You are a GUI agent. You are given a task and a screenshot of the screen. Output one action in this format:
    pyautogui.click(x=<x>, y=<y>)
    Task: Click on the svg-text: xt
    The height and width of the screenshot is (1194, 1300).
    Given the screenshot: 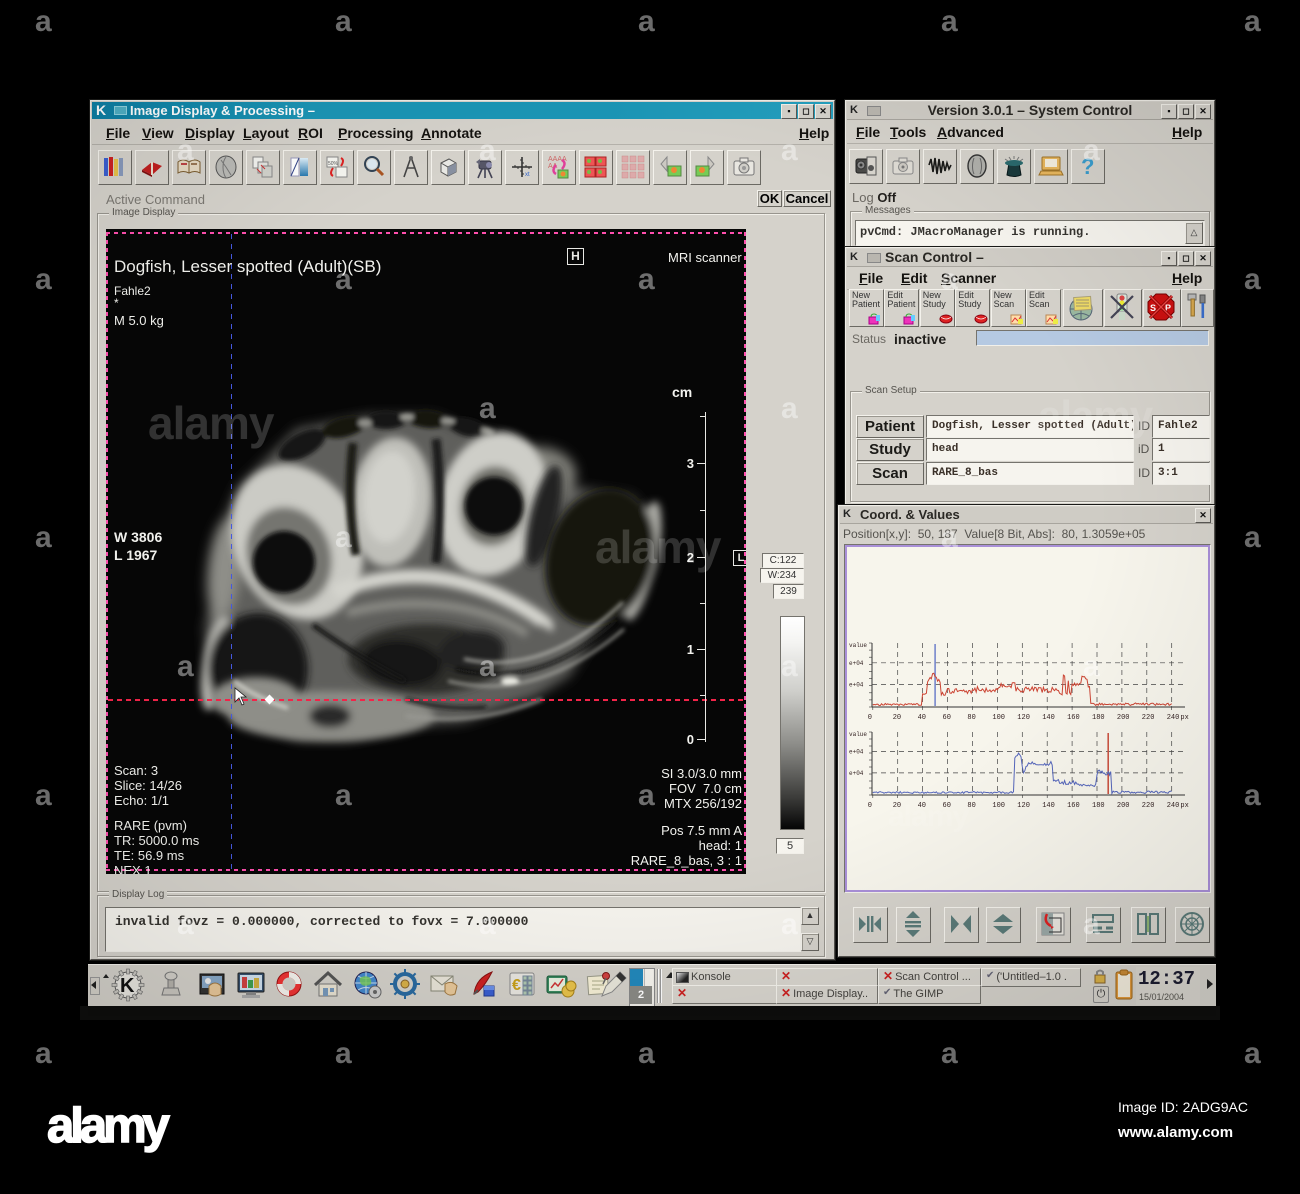 What is the action you would take?
    pyautogui.click(x=527, y=175)
    